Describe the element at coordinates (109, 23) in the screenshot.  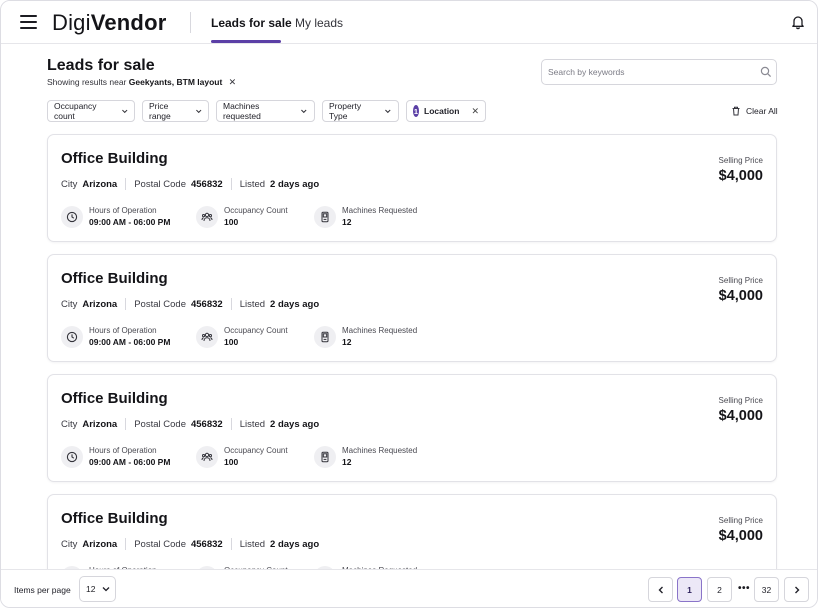
I see `app-logo: DigiVendor` at that location.